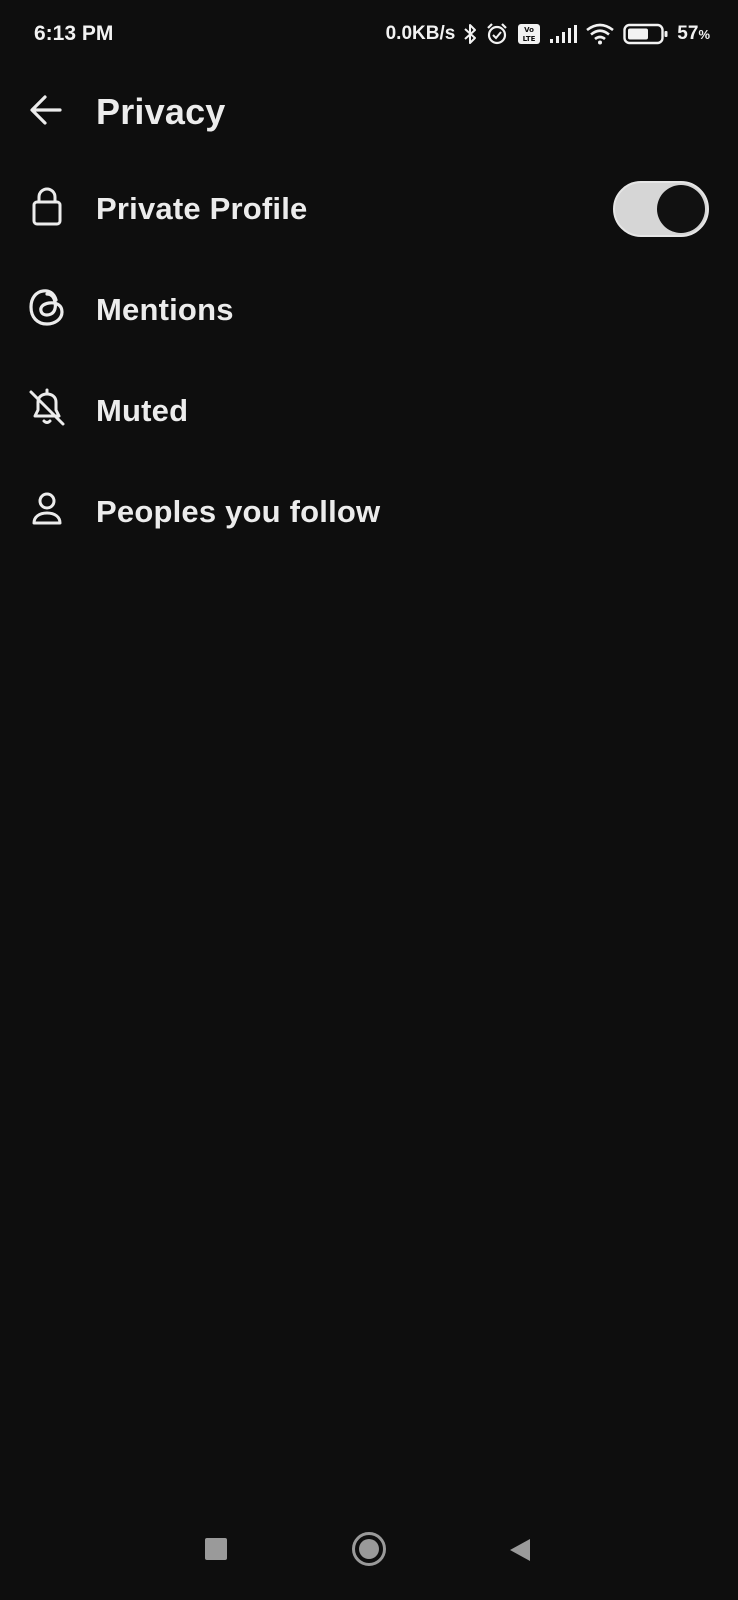 Image resolution: width=738 pixels, height=1600 pixels. I want to click on alarm-icon, so click(497, 34).